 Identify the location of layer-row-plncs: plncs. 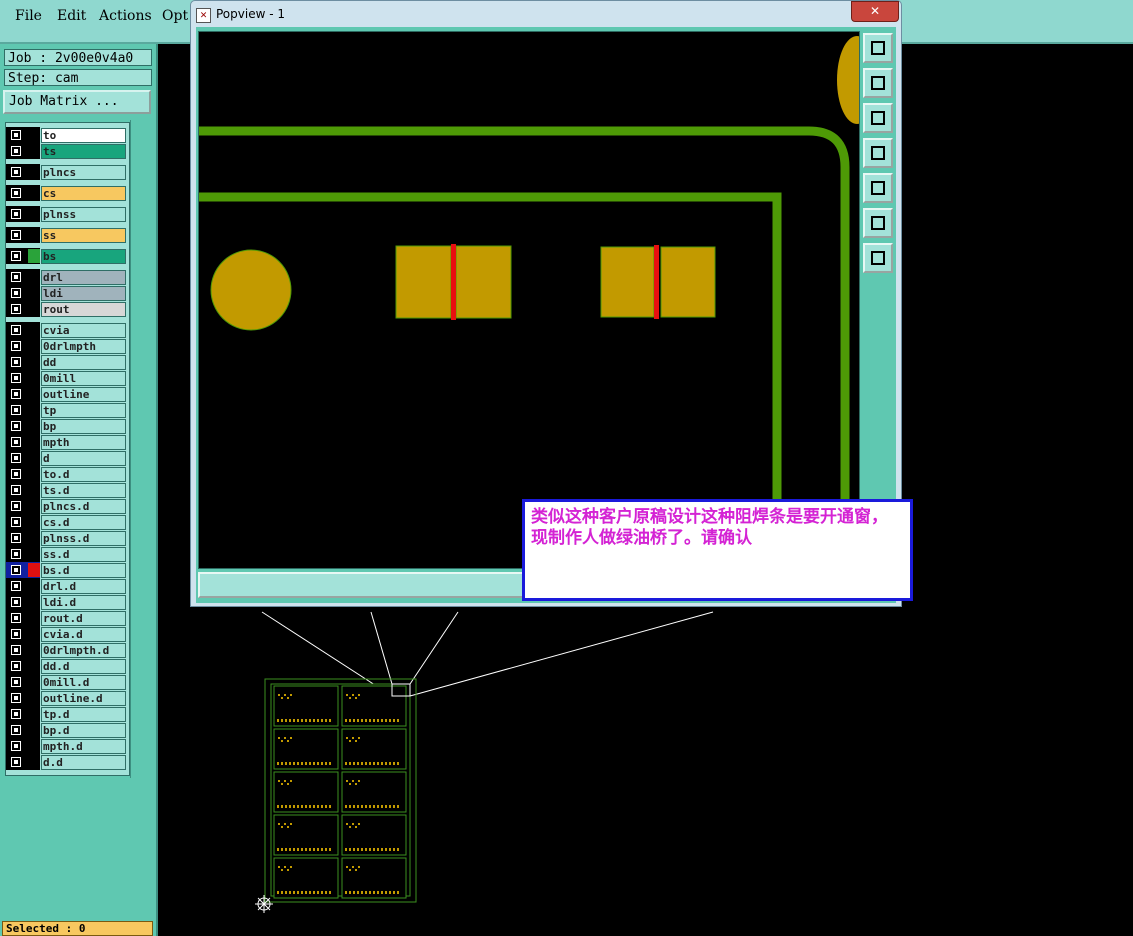
(67, 172).